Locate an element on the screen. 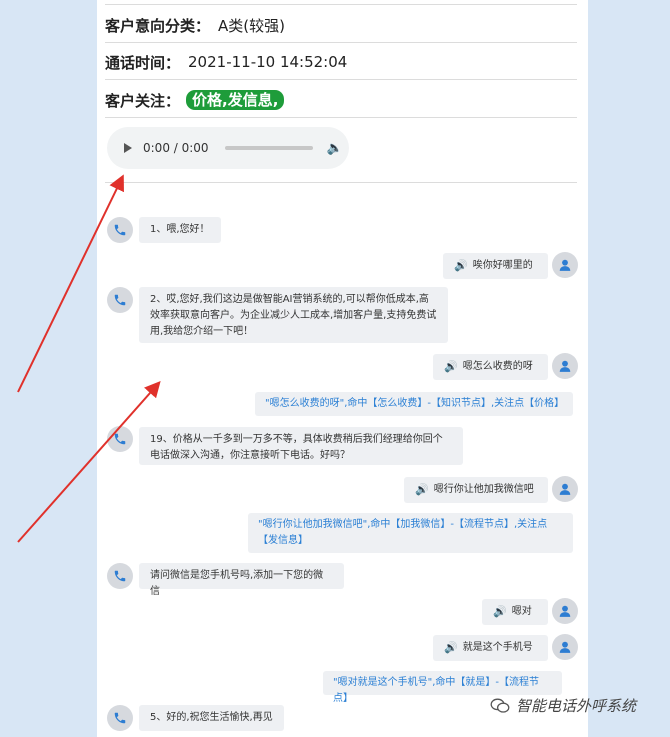 The image size is (670, 737). arrow-to-conversation is located at coordinates (89, 462).